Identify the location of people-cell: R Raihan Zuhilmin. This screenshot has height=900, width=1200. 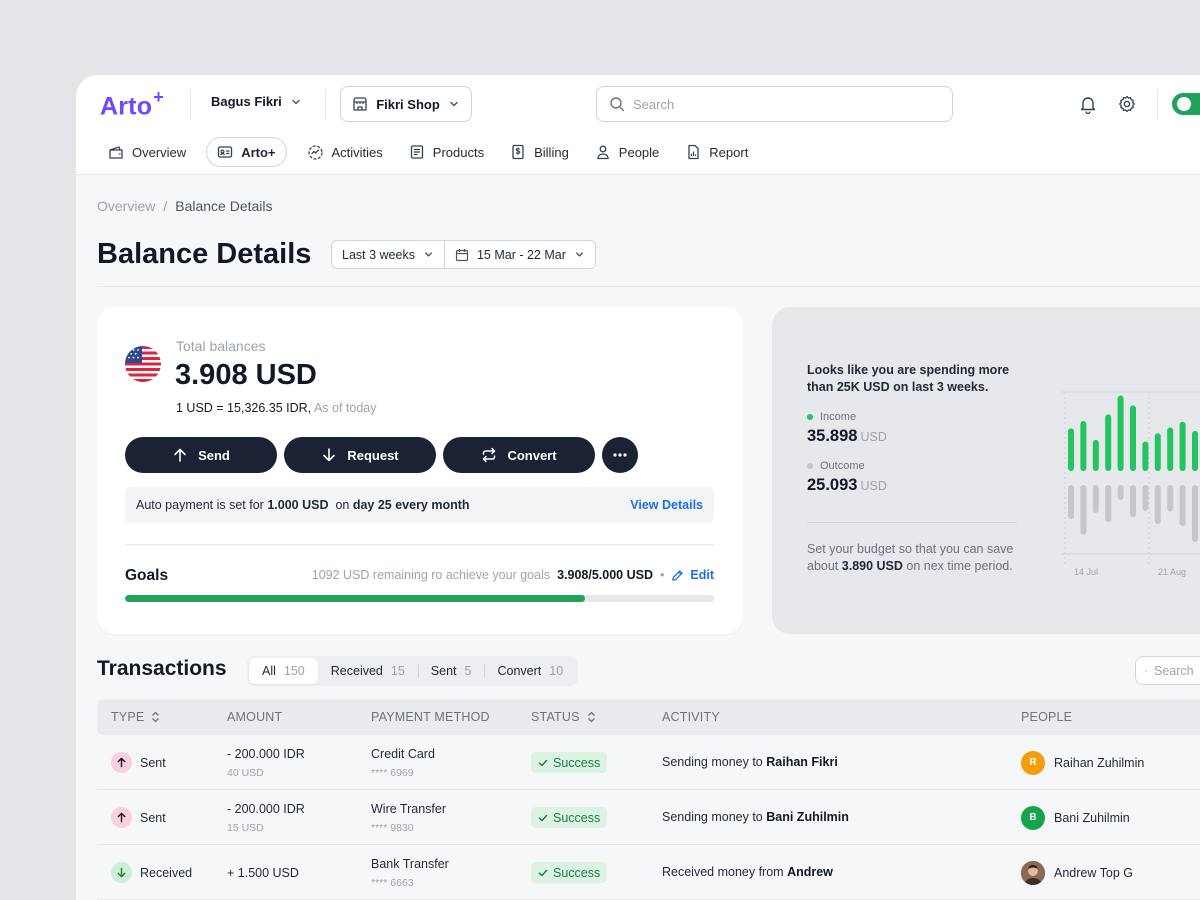
(1082, 762).